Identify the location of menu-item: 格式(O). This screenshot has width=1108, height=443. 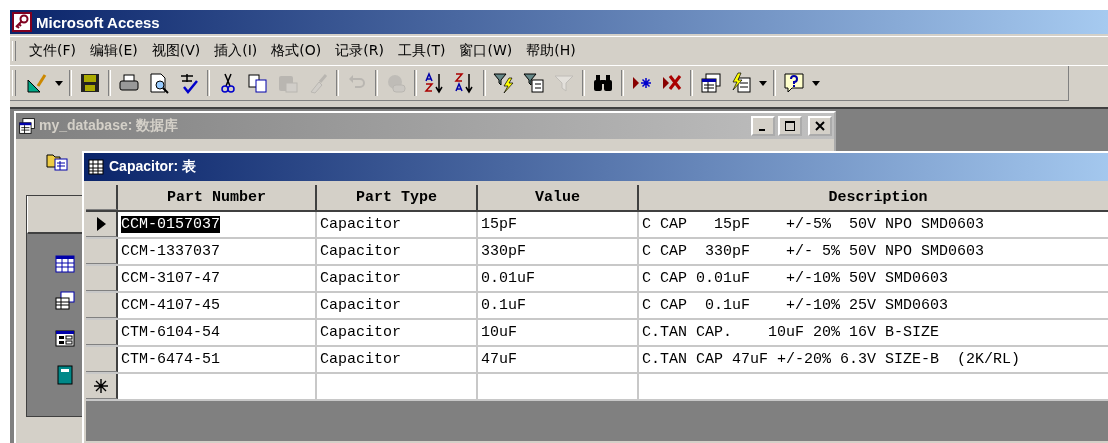
(296, 51).